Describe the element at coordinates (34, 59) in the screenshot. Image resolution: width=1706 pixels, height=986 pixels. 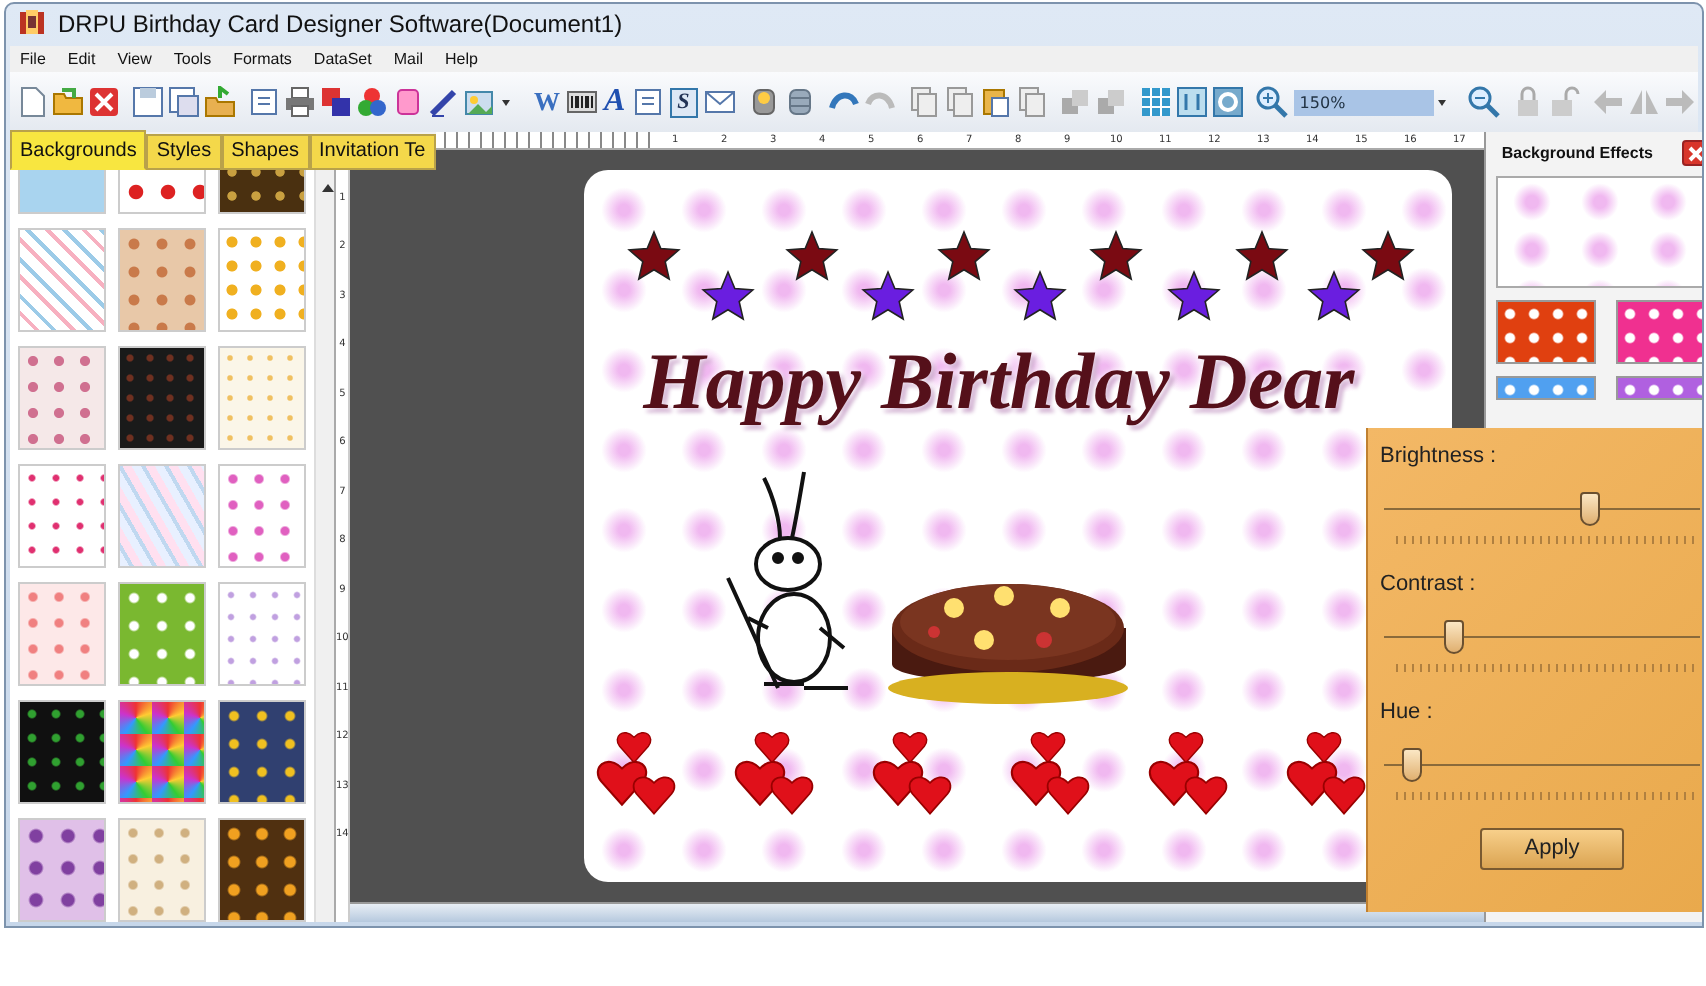
I see `menu-item: File` at that location.